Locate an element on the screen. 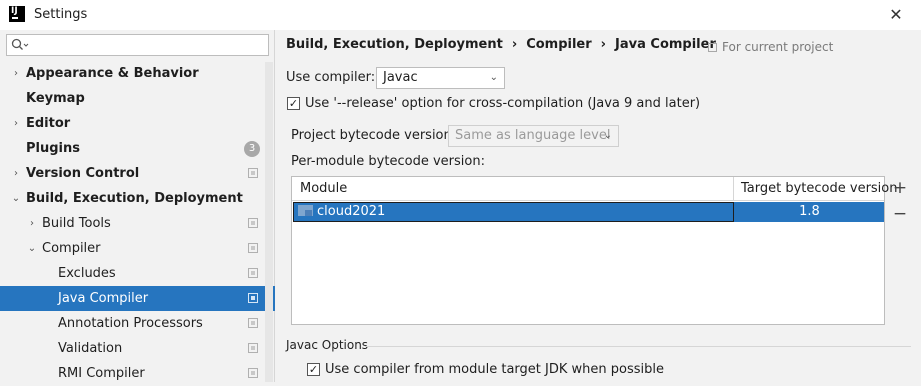  section-divider is located at coordinates (638, 346).